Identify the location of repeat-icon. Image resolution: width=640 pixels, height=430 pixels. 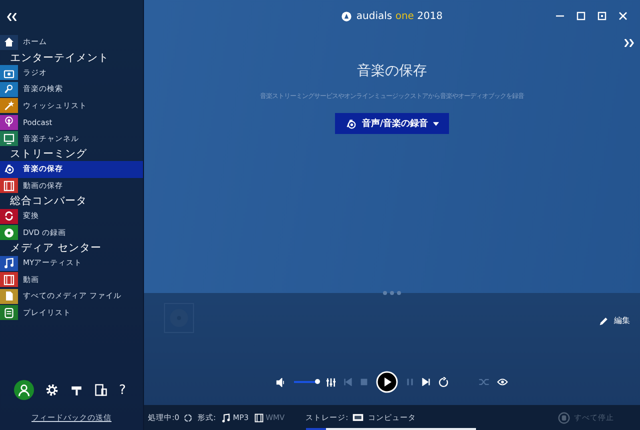
(443, 382).